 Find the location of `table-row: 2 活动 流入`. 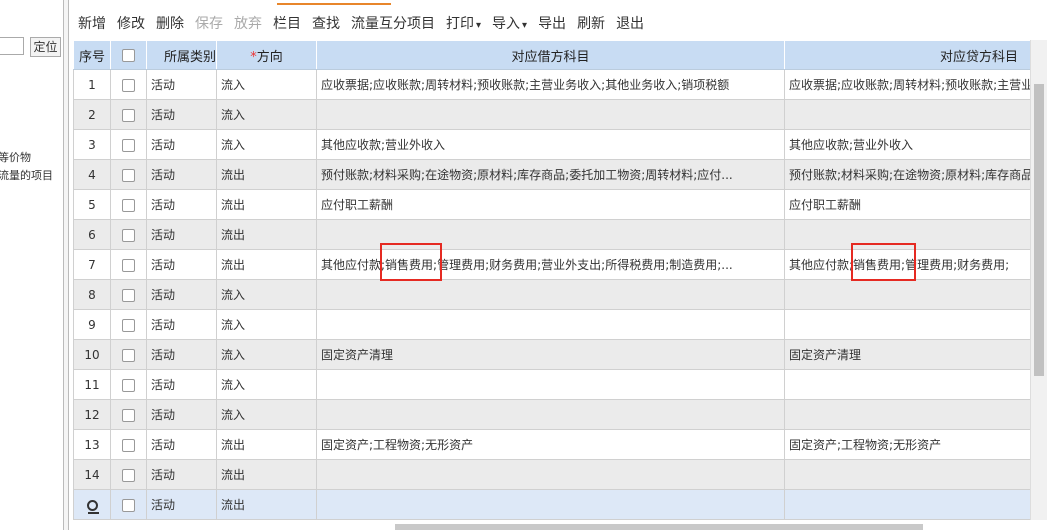

table-row: 2 活动 流入 is located at coordinates (551, 114).